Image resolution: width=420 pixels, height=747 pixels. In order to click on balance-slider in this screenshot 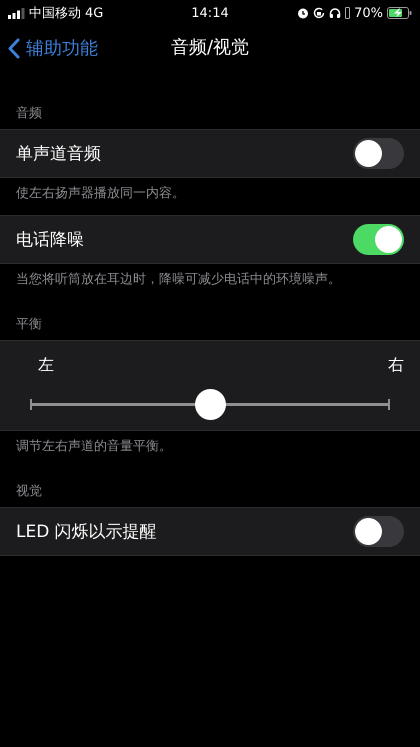, I will do `click(210, 404)`.